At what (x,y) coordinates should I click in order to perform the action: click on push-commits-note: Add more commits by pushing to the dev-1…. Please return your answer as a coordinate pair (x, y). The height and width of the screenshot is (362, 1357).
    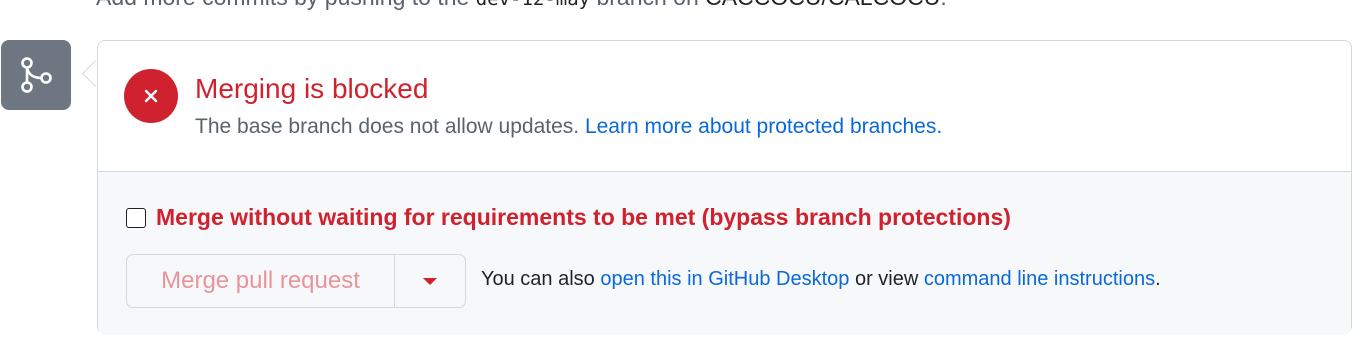
    Looking at the image, I should click on (521, 5).